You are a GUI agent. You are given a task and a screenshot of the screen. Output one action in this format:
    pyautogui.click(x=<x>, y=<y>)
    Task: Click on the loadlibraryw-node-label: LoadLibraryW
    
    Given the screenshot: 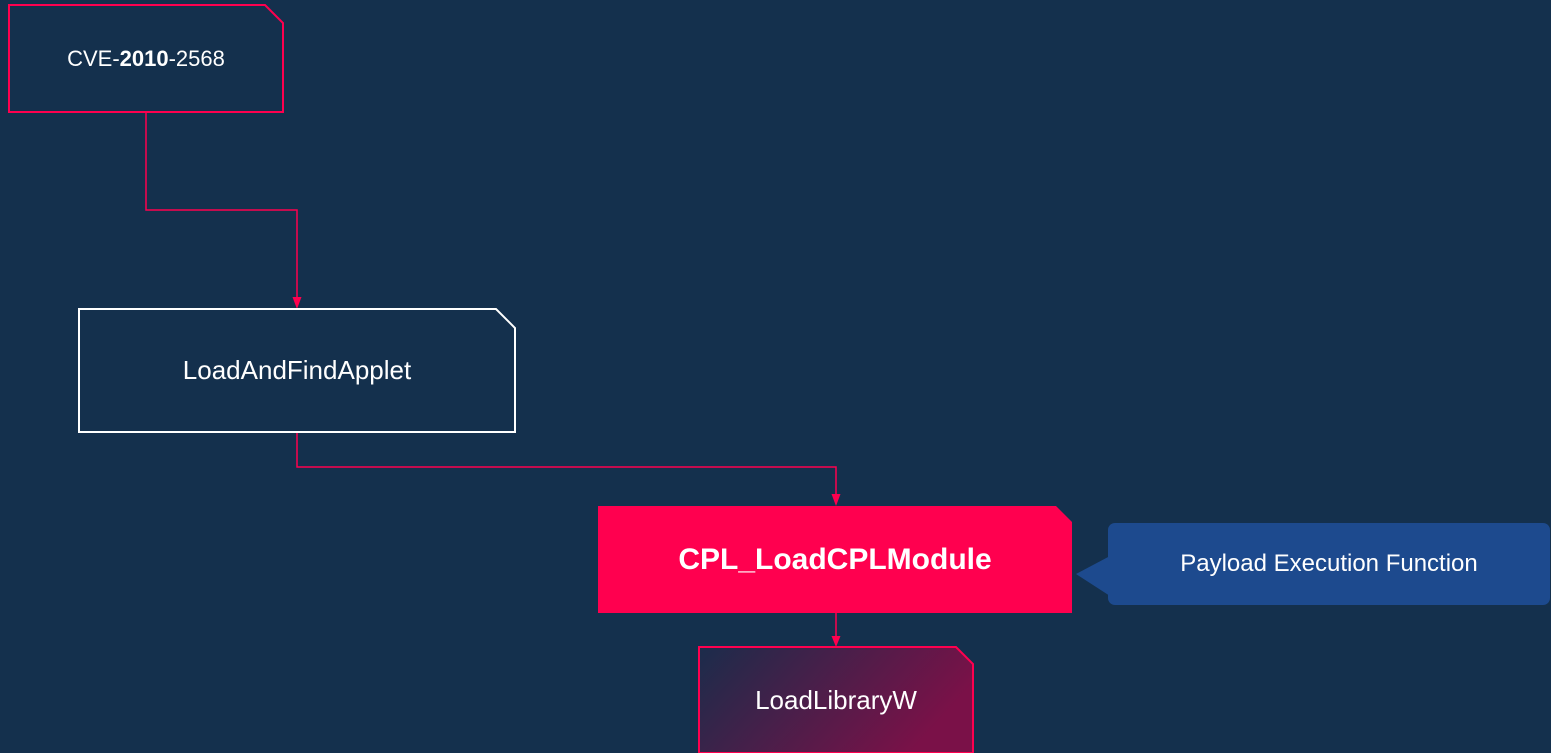 What is the action you would take?
    pyautogui.click(x=836, y=699)
    